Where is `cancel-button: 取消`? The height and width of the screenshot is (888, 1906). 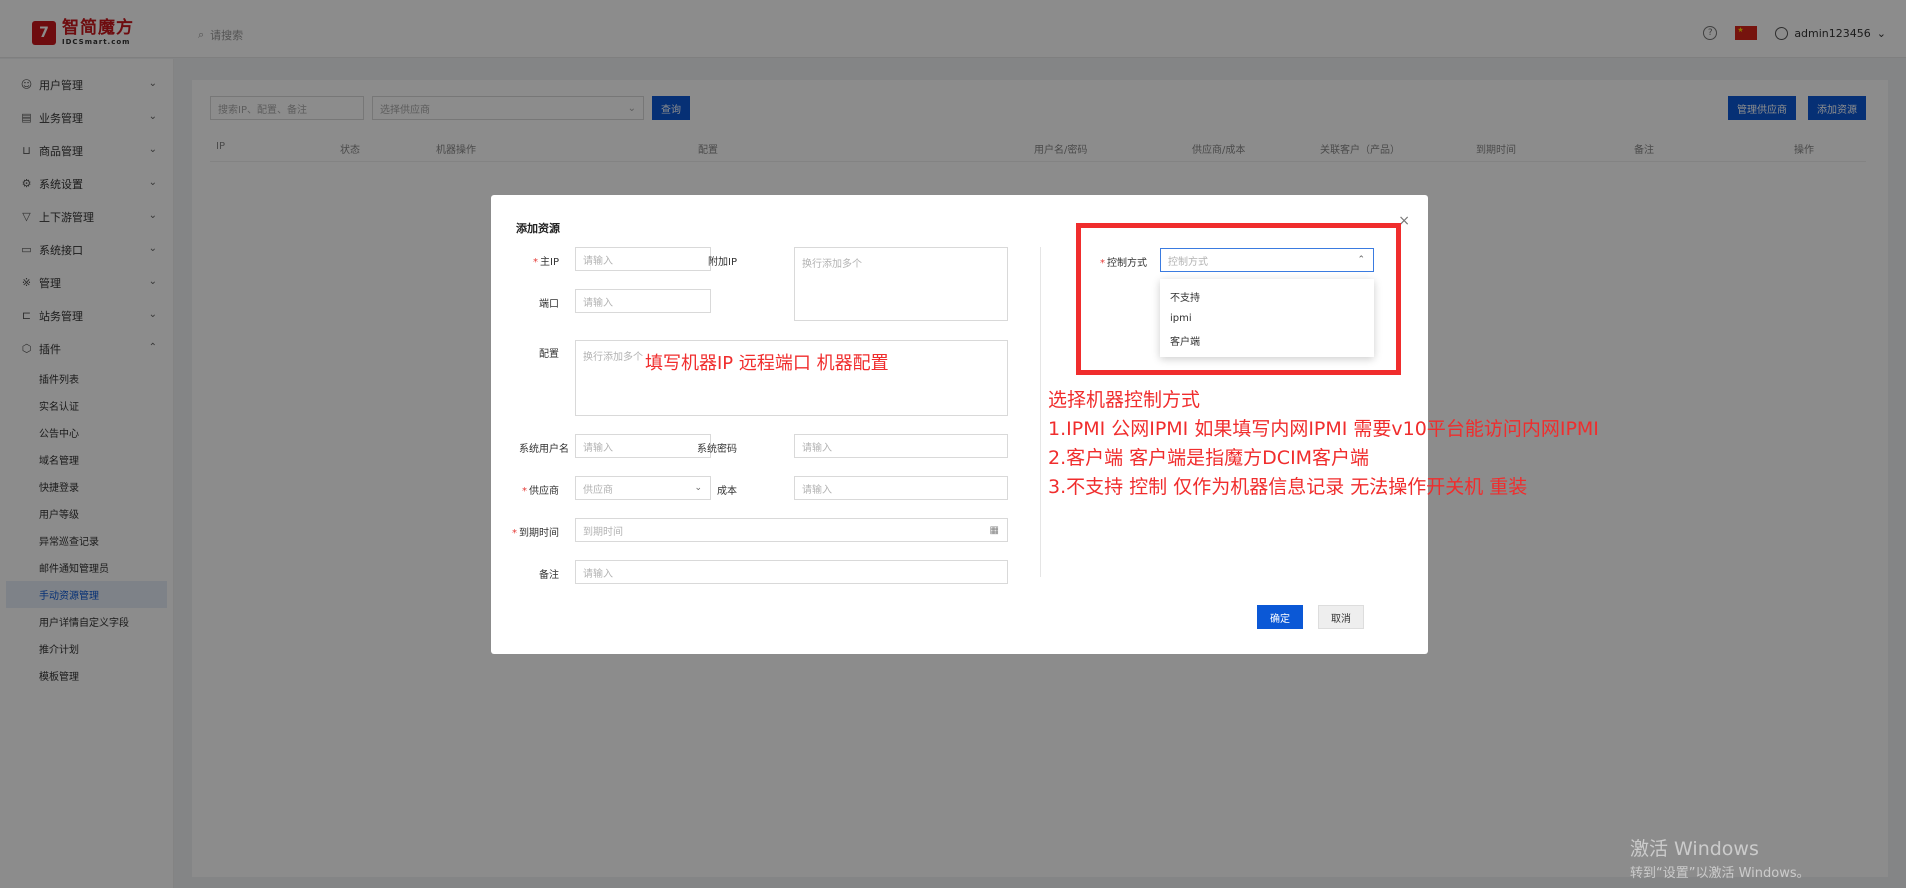 cancel-button: 取消 is located at coordinates (1341, 617).